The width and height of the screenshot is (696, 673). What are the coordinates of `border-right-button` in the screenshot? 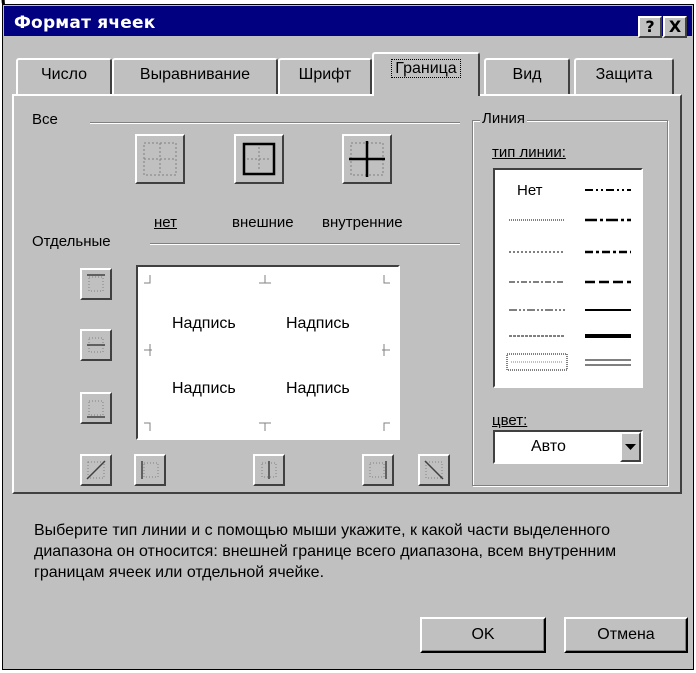 It's located at (378, 470).